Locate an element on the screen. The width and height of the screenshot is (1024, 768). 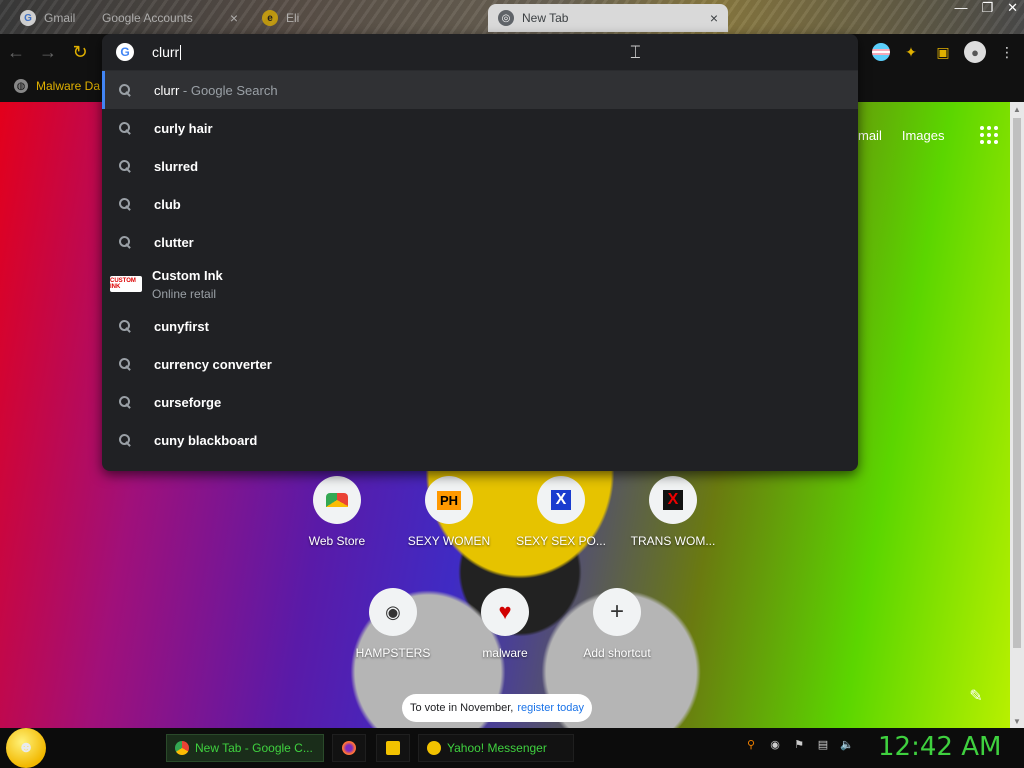
firefox-icon is located at coordinates (349, 748).